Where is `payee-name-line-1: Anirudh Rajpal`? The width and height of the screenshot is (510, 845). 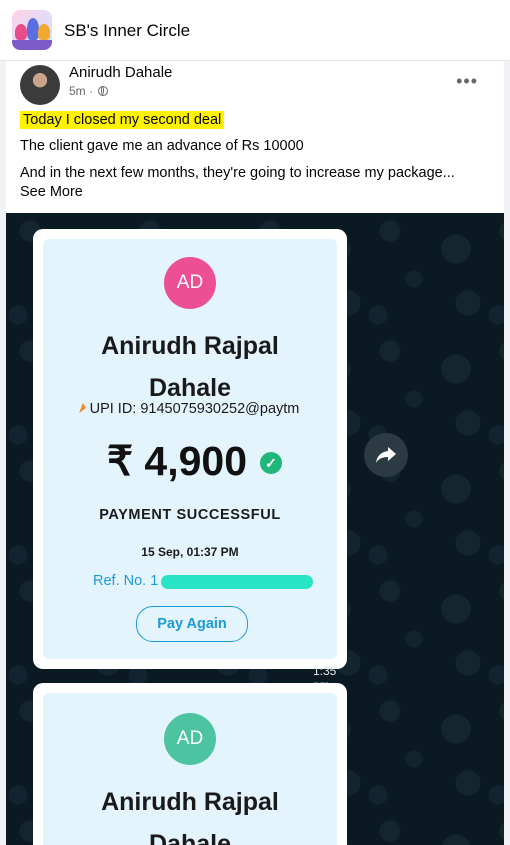
payee-name-line-1: Anirudh Rajpal is located at coordinates (190, 346).